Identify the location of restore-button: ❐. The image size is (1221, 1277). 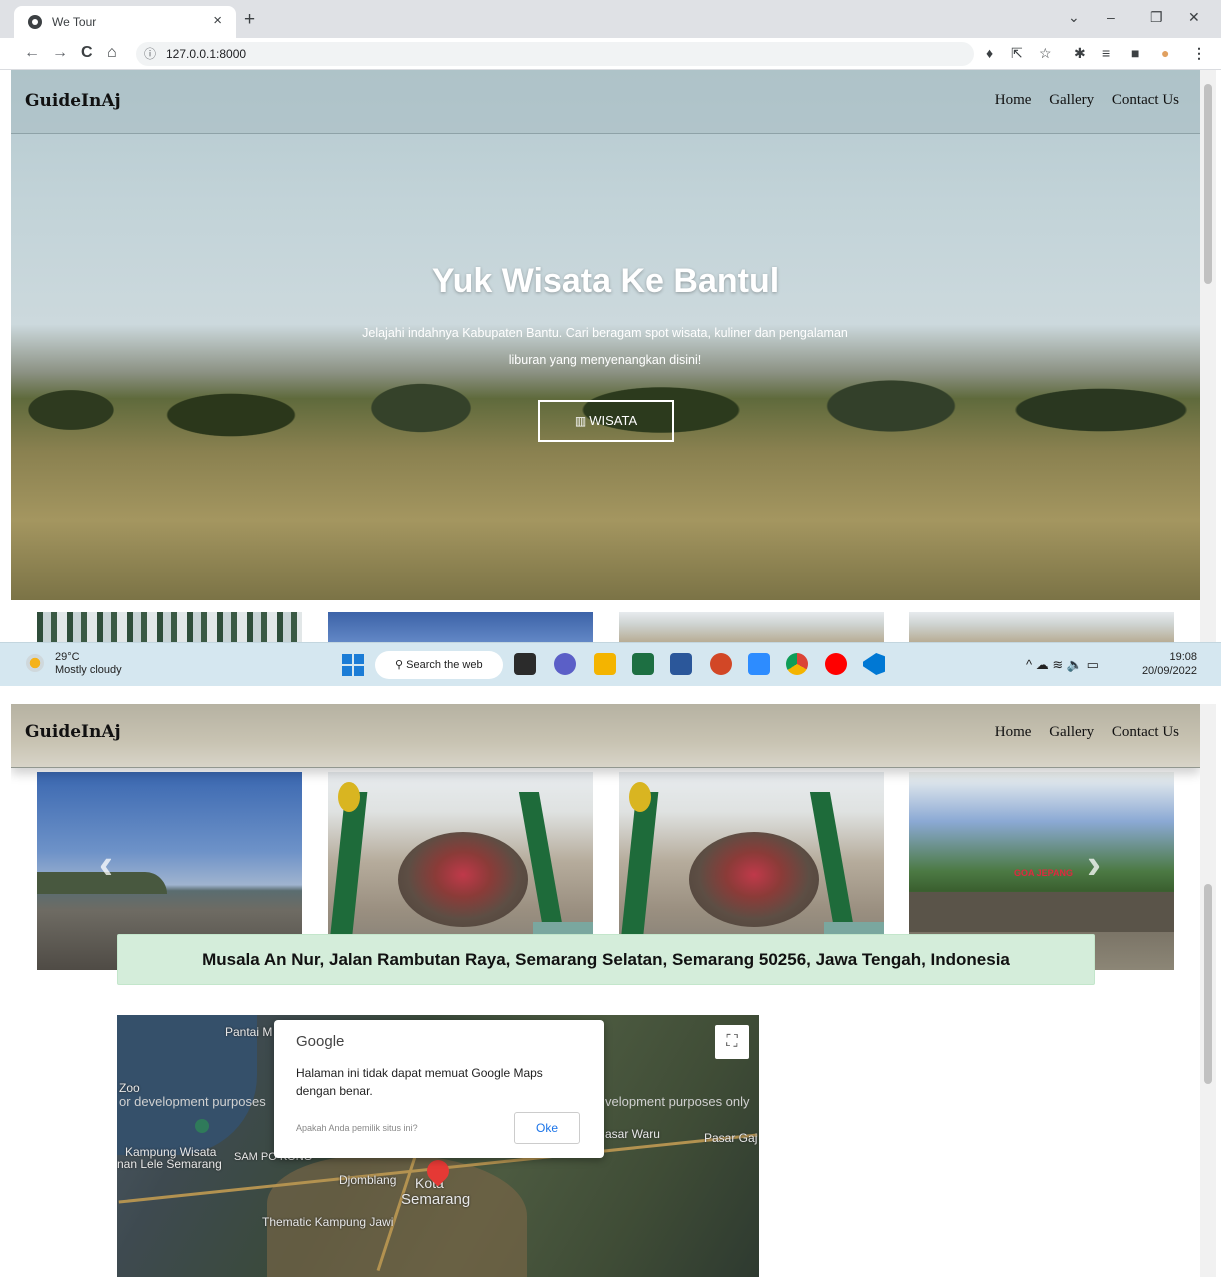
(1156, 17).